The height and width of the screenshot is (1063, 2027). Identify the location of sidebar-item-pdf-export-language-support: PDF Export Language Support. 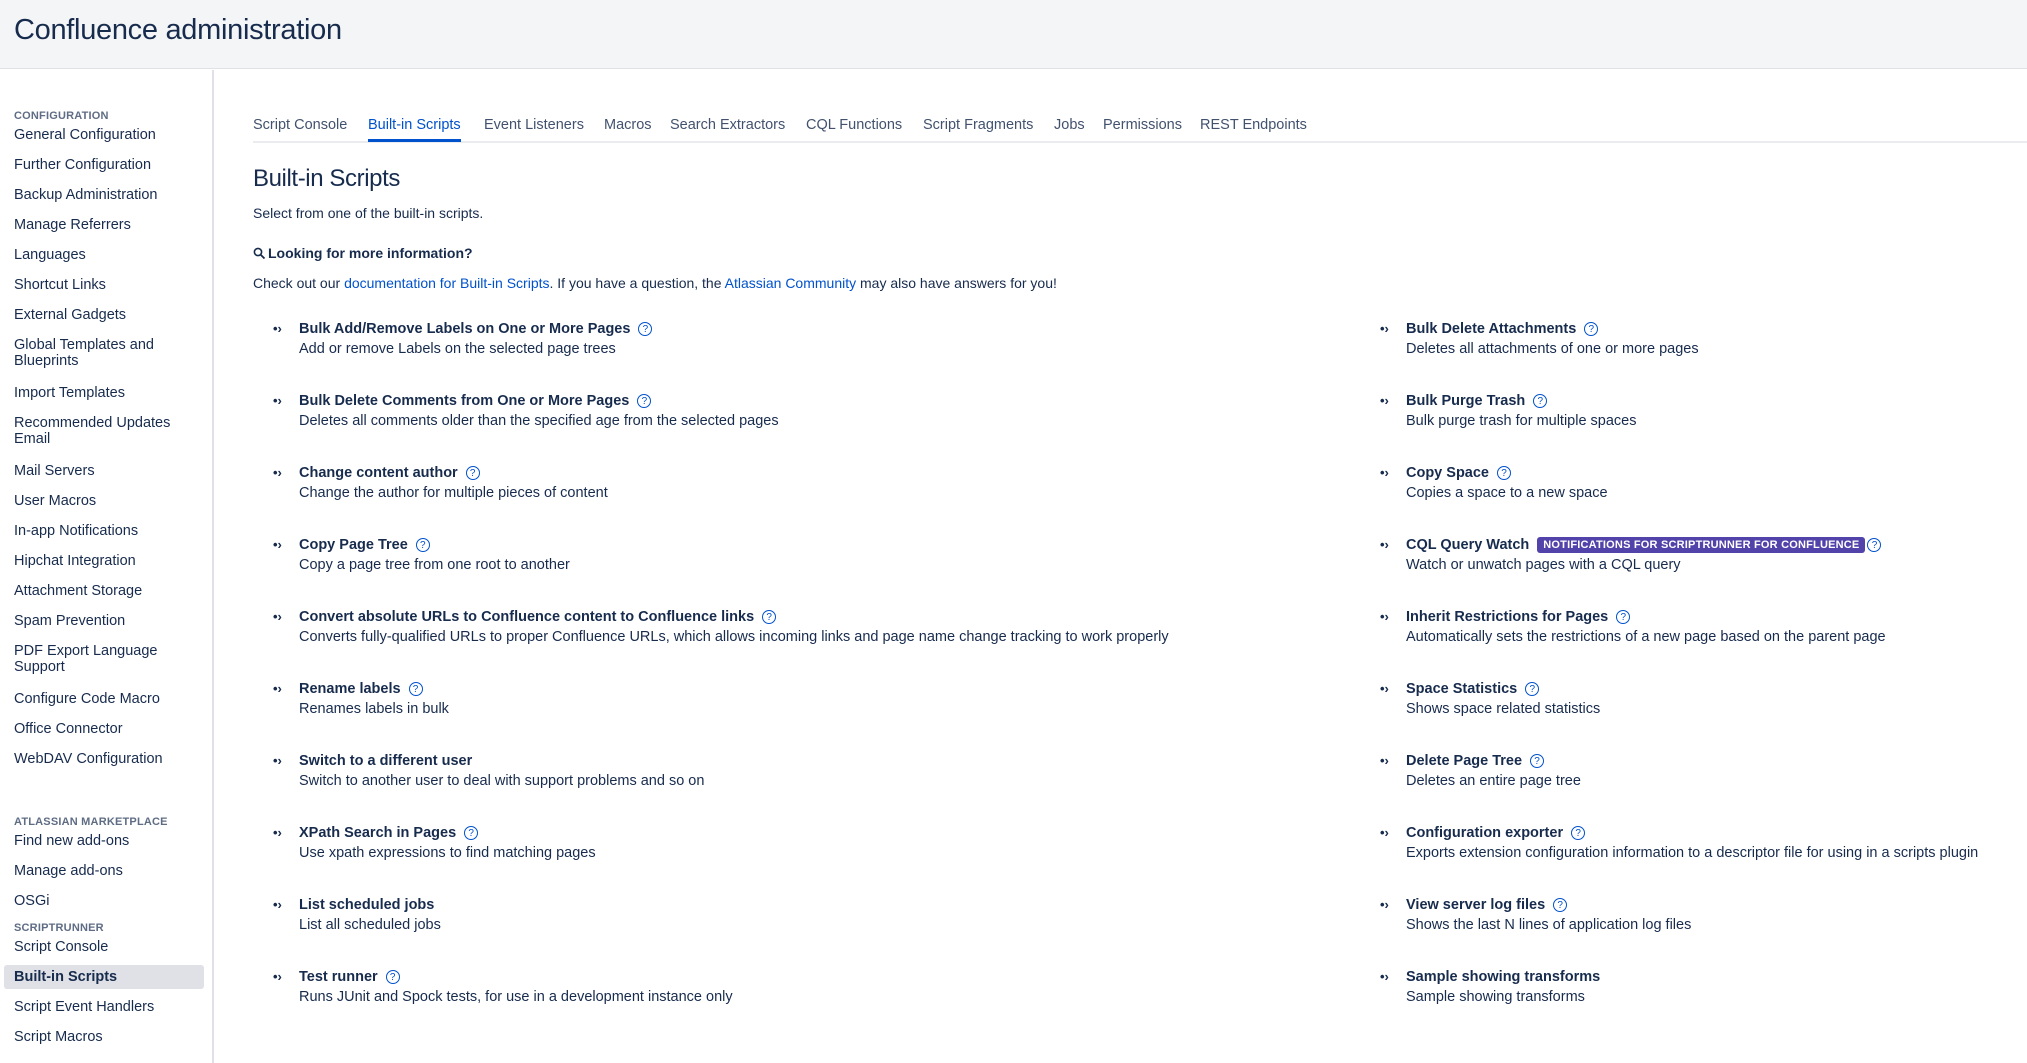
(104, 659).